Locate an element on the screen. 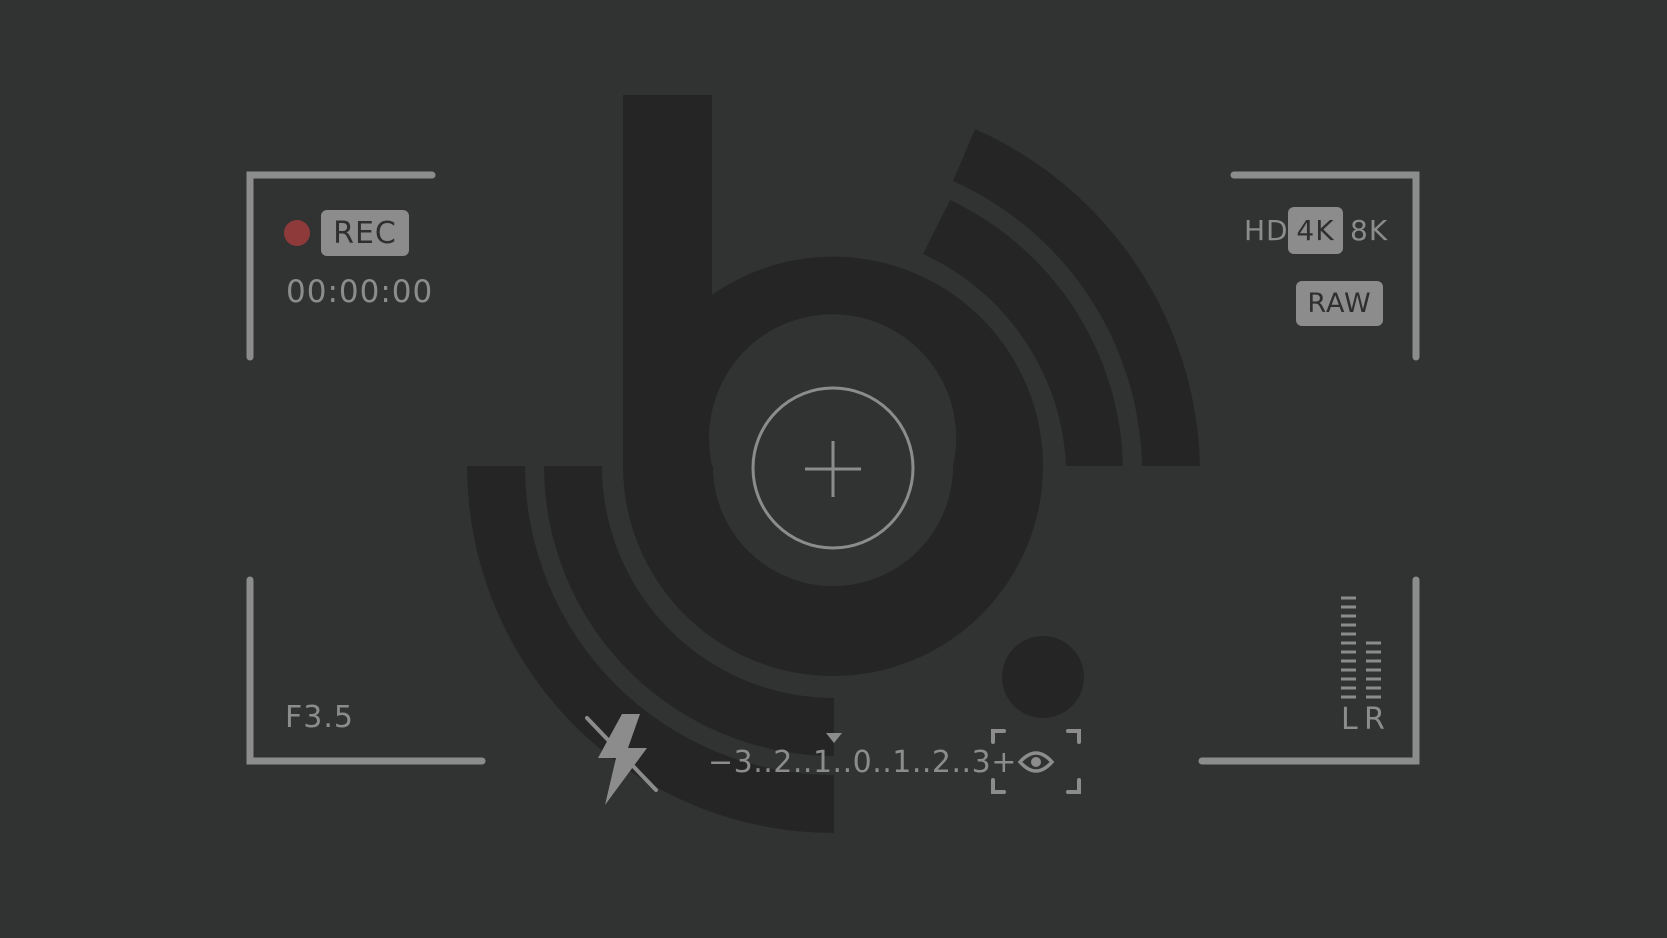 The width and height of the screenshot is (1667, 938). exposure-plus: + is located at coordinates (1004, 762).